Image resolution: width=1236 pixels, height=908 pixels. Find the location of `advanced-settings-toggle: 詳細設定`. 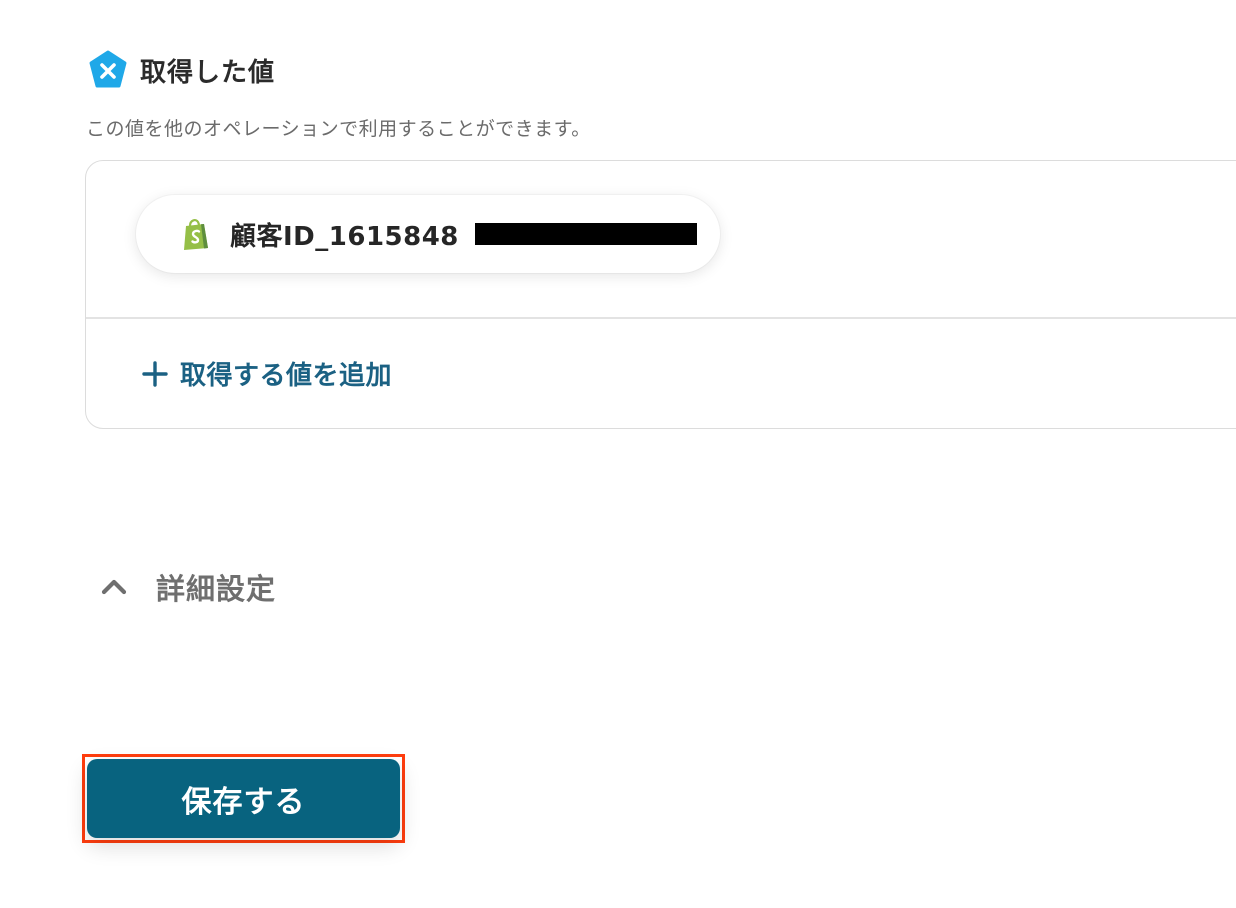

advanced-settings-toggle: 詳細設定 is located at coordinates (187, 587).